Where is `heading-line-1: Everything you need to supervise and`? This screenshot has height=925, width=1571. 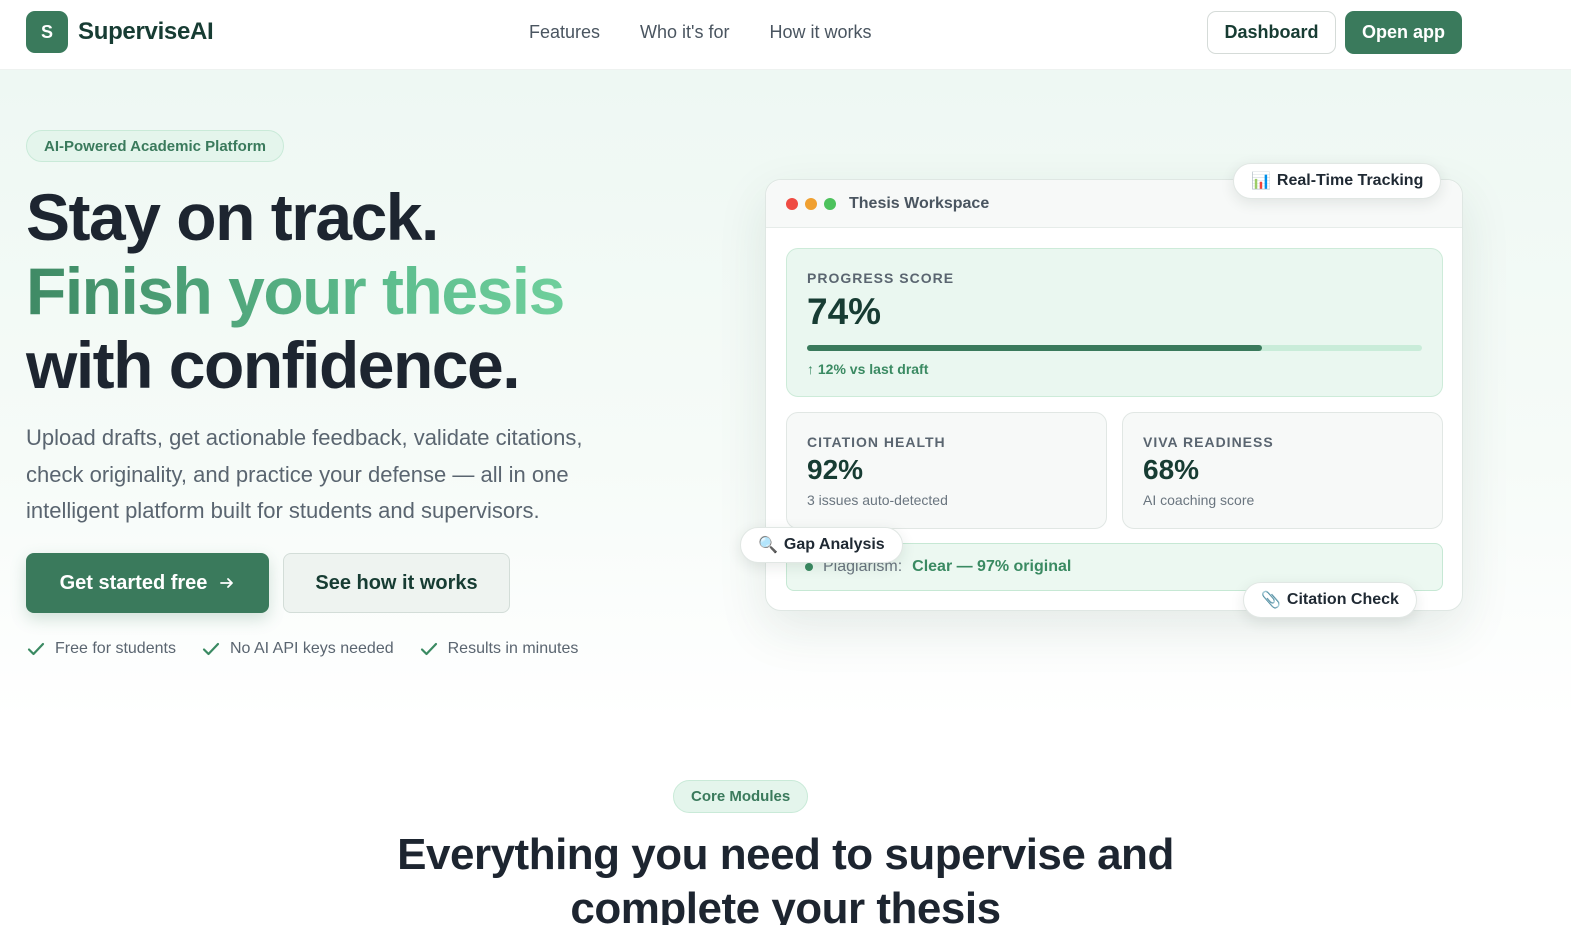
heading-line-1: Everything you need to supervise and is located at coordinates (785, 854).